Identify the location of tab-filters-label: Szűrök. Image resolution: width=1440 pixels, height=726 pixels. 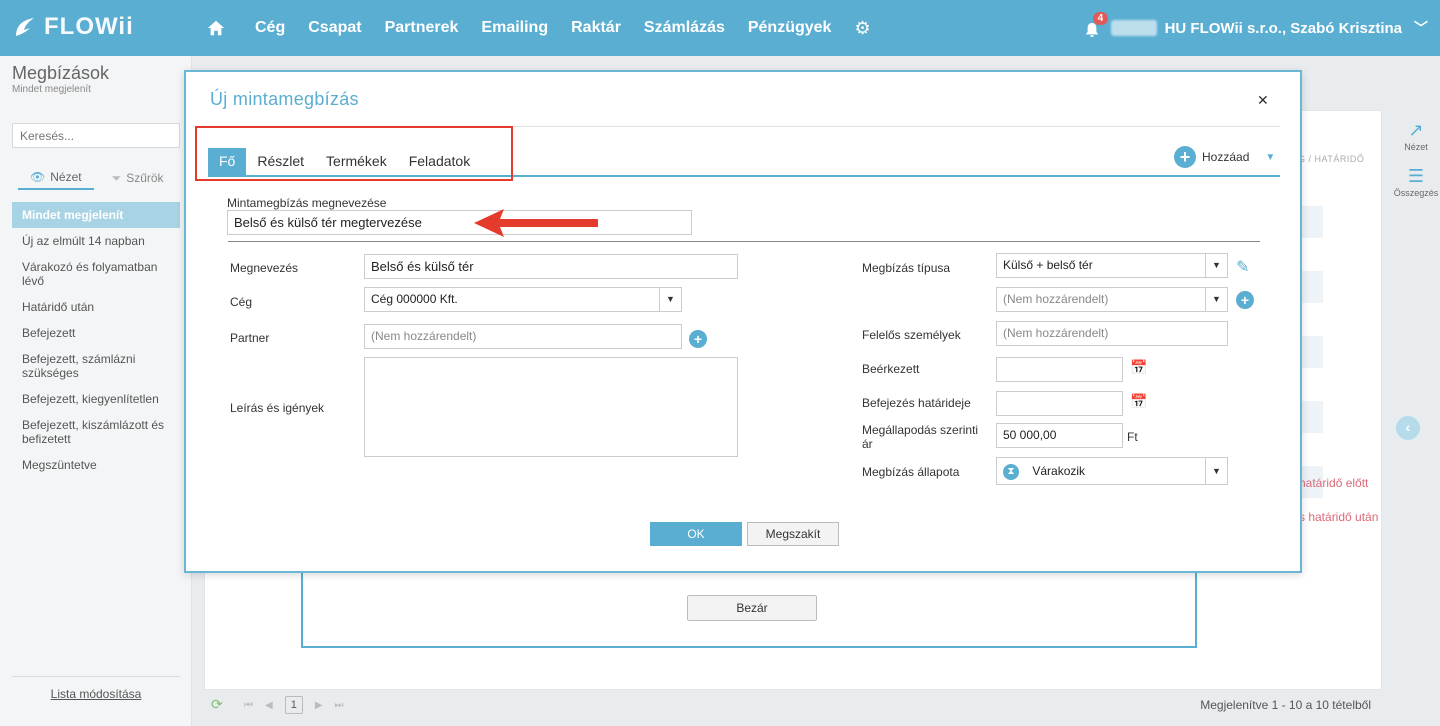
(145, 178).